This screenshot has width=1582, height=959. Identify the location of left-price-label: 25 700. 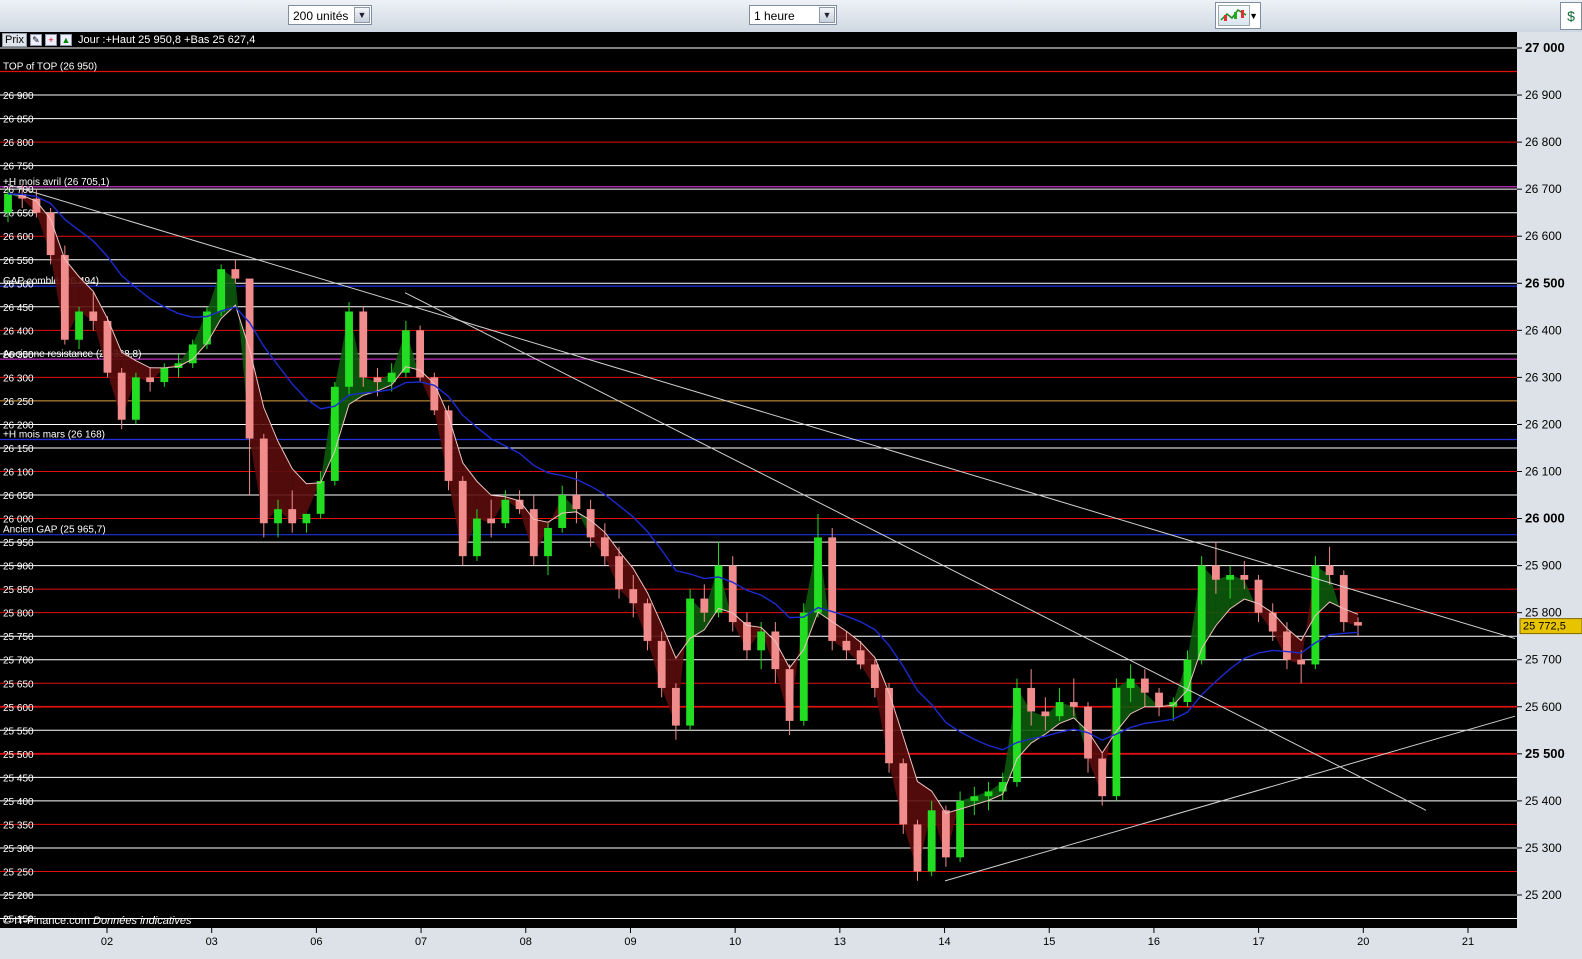
(18, 661).